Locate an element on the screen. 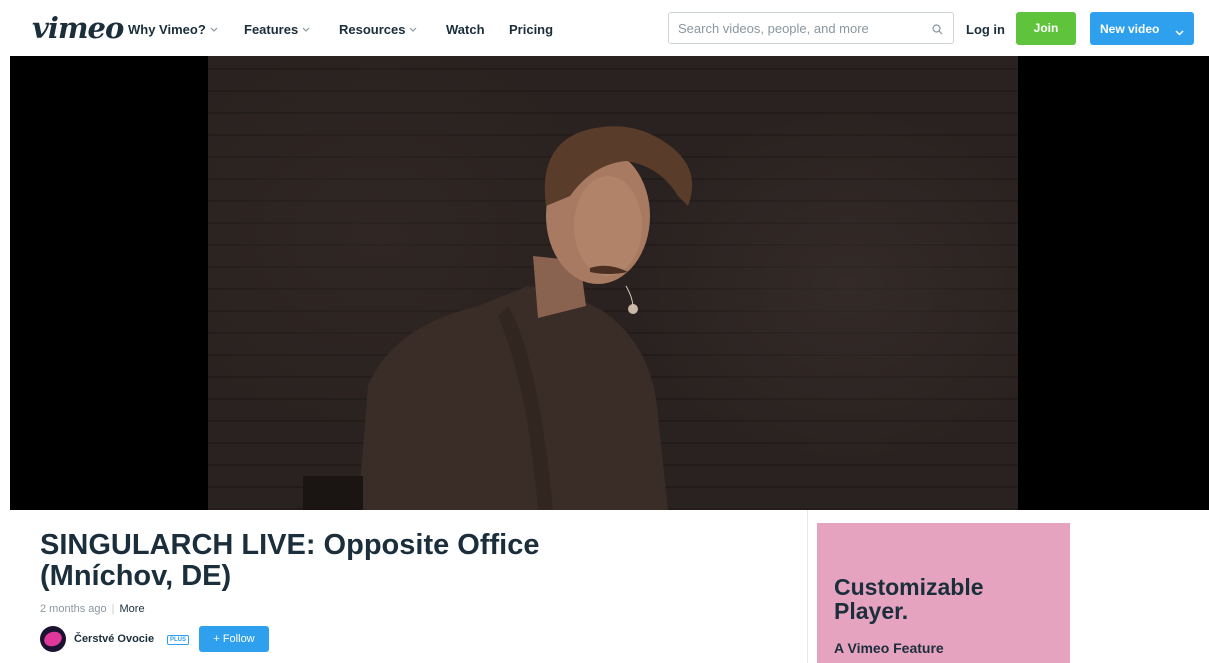  more-link: More is located at coordinates (132, 609).